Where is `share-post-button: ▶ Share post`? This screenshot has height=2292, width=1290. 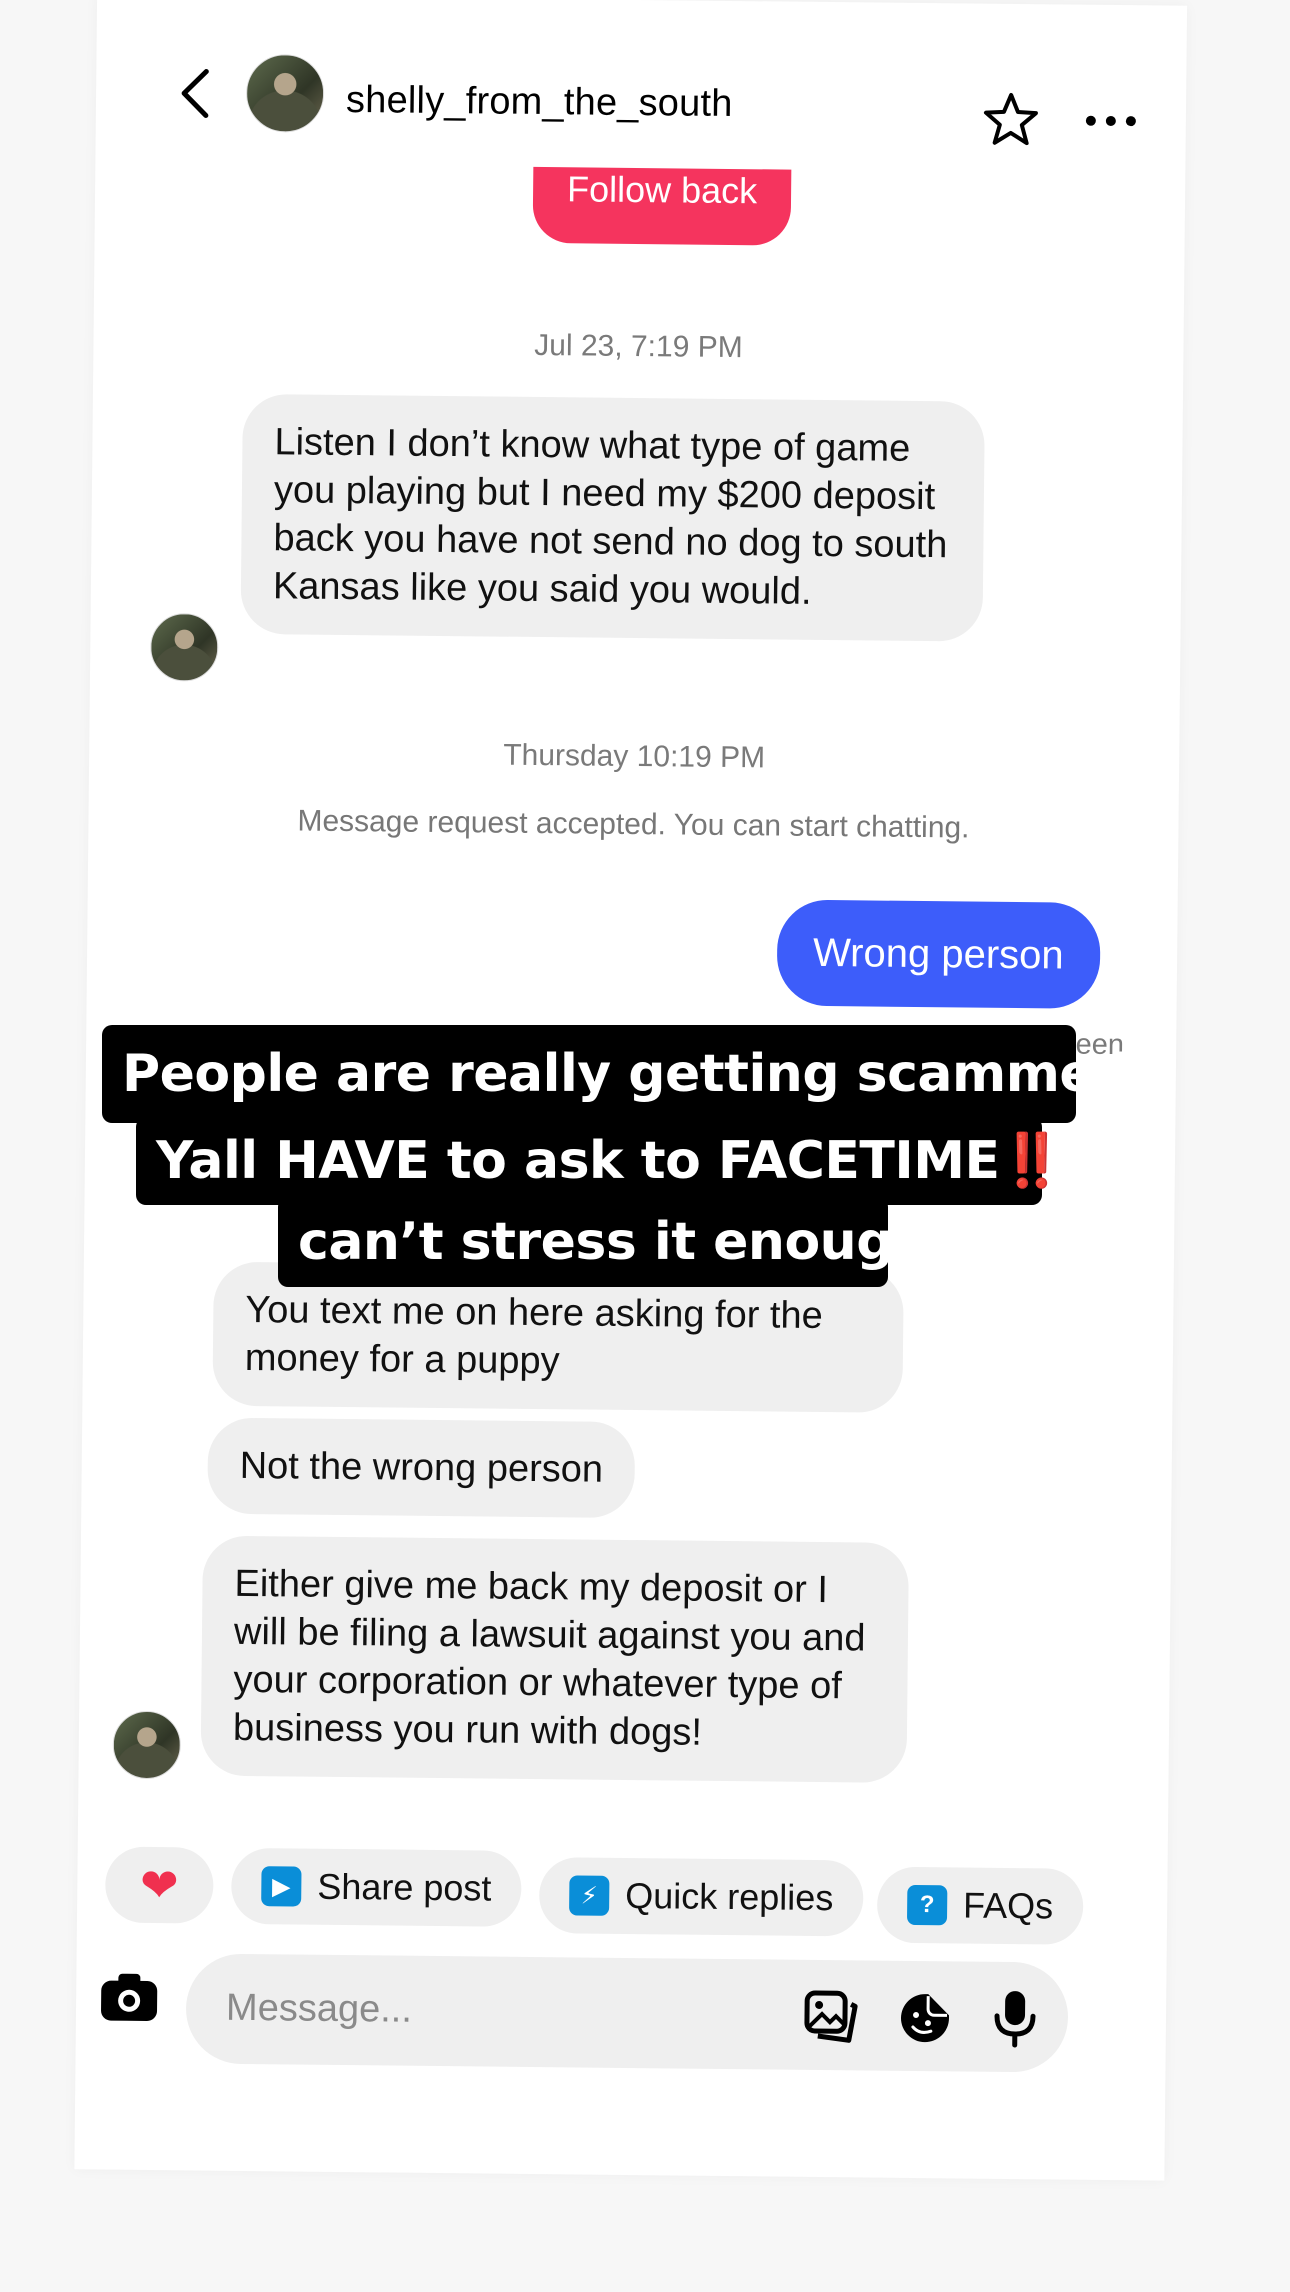 share-post-button: ▶ Share post is located at coordinates (376, 1887).